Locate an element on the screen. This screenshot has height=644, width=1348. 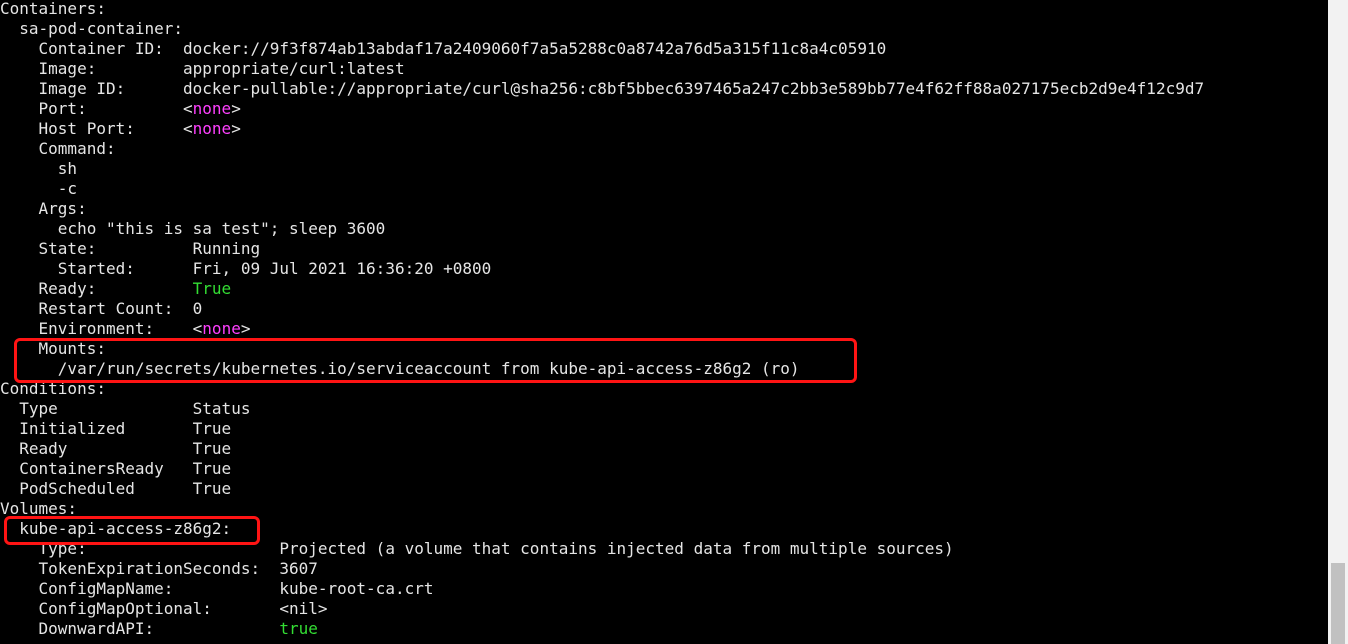
line-text: Restart Count: 0 is located at coordinates (101, 308).